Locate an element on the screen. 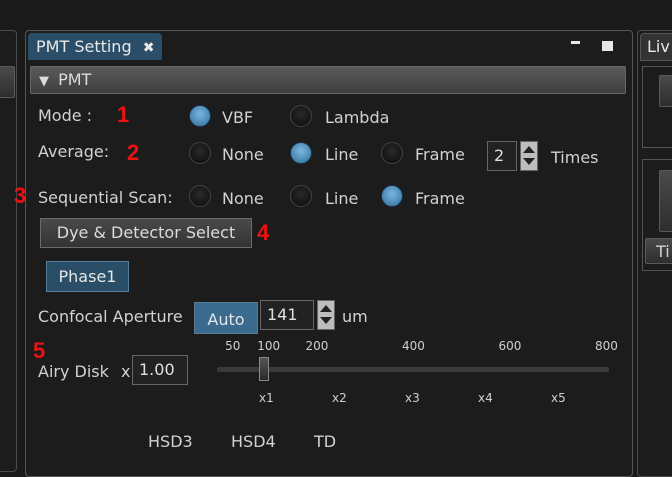  close-icon: ✖ is located at coordinates (149, 48).